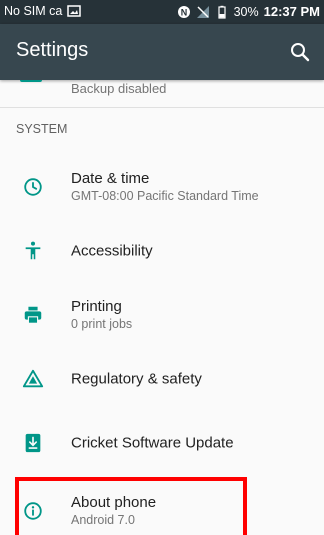 This screenshot has height=535, width=324. What do you see at coordinates (202, 11) in the screenshot?
I see `no-signal-icon` at bounding box center [202, 11].